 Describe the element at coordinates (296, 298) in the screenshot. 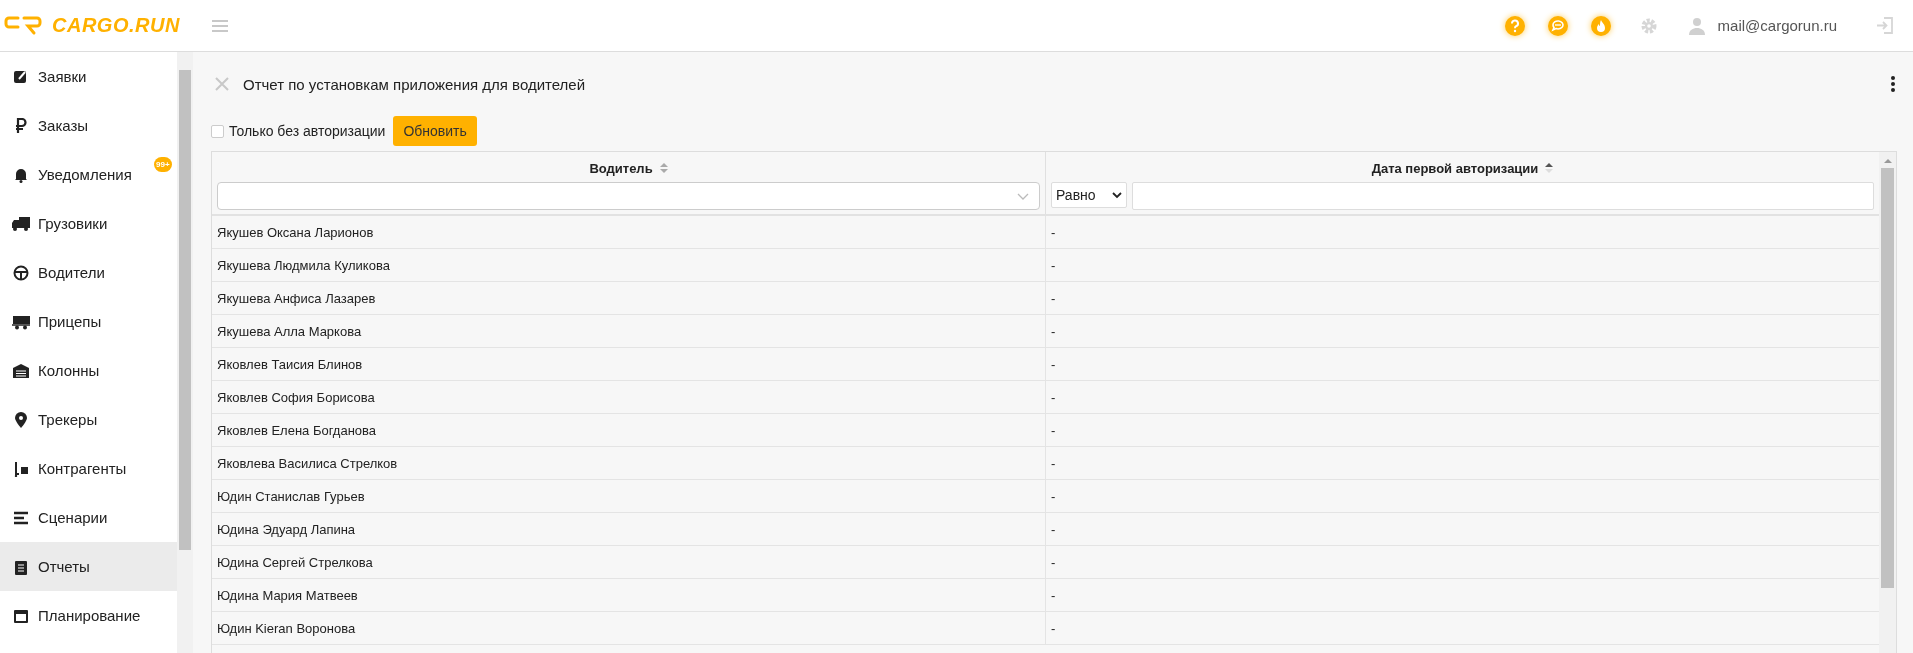

I see `table-cell-text: Якушева Анфиса Лазарев` at that location.